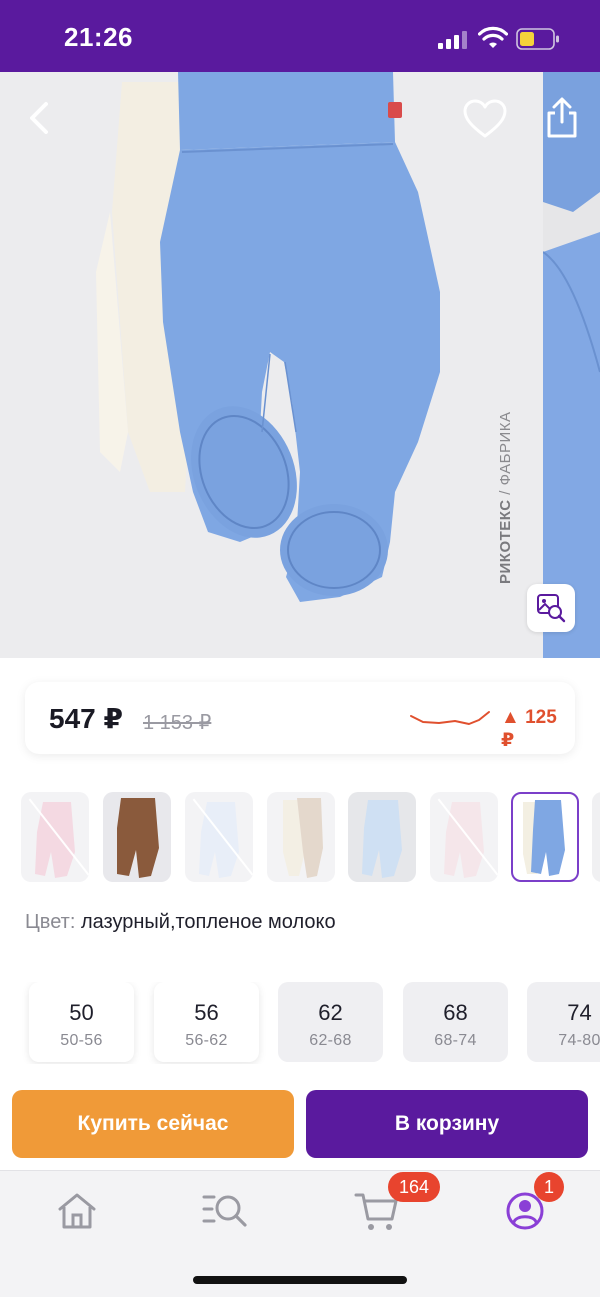 The height and width of the screenshot is (1297, 600). I want to click on size-chip: 50 50-56, so click(81, 1022).